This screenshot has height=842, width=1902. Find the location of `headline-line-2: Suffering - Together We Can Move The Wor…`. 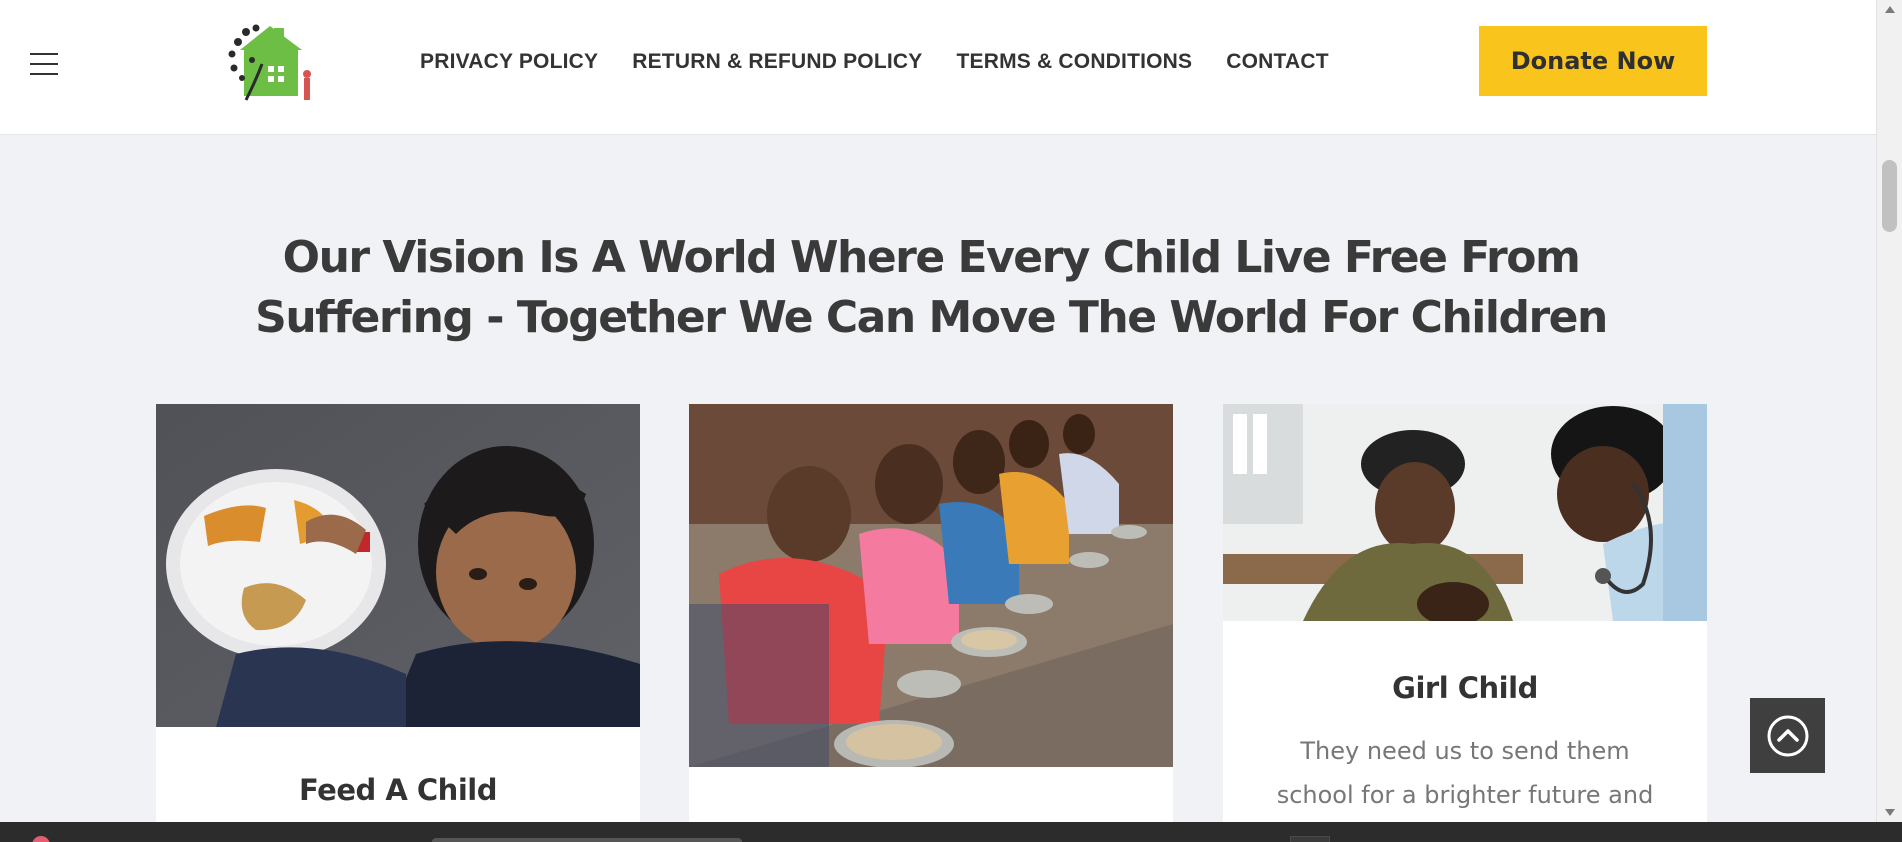

headline-line-2: Suffering - Together We Can Move The Wor… is located at coordinates (931, 317).